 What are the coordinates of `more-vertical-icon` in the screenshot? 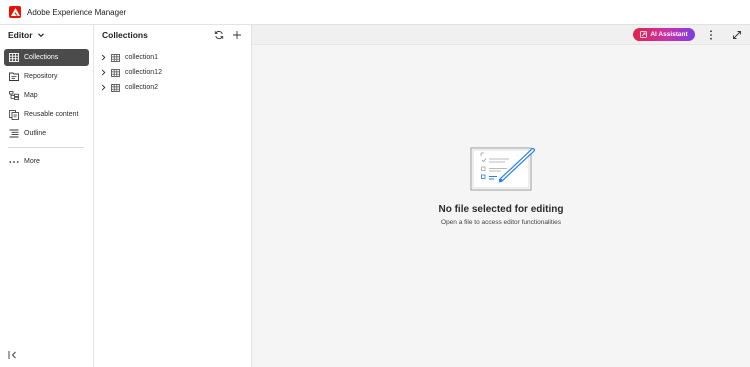 It's located at (711, 35).